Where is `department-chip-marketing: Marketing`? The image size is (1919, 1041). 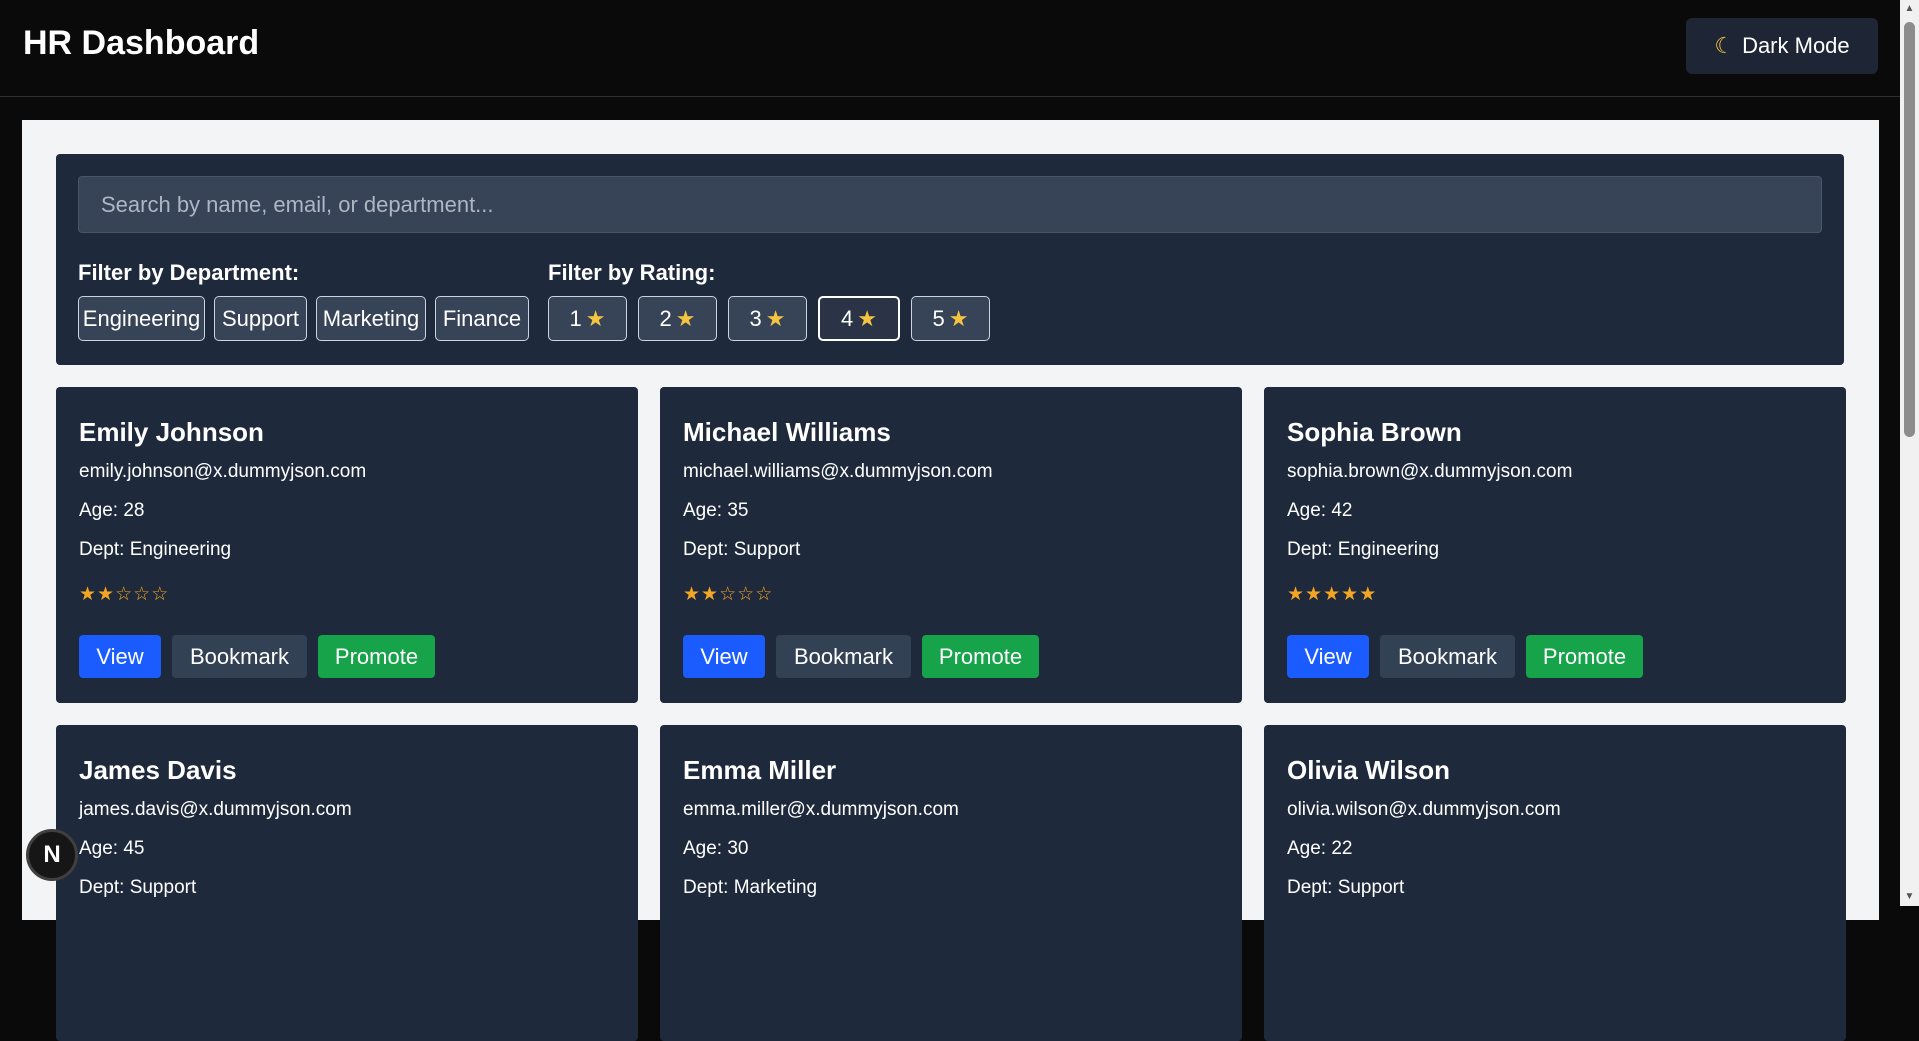 department-chip-marketing: Marketing is located at coordinates (371, 318).